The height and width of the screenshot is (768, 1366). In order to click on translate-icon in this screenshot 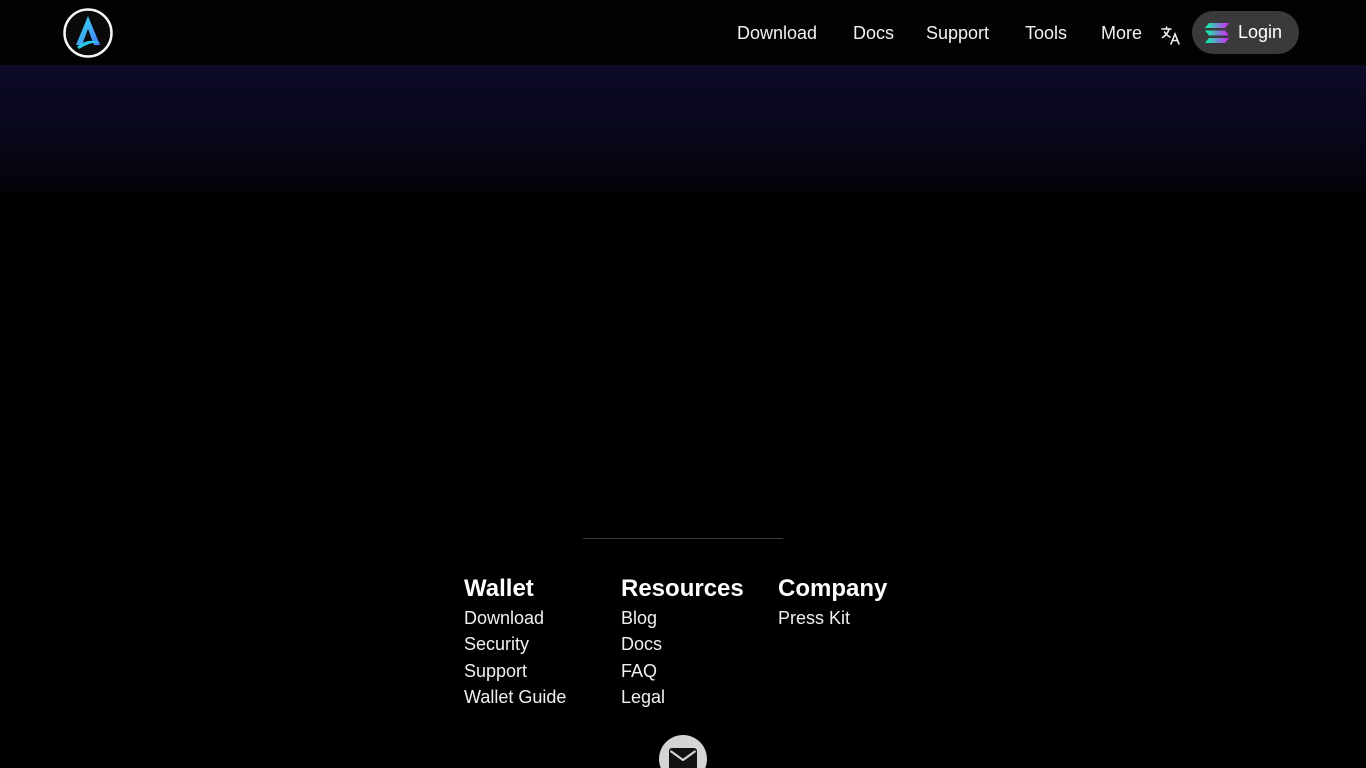, I will do `click(1171, 35)`.